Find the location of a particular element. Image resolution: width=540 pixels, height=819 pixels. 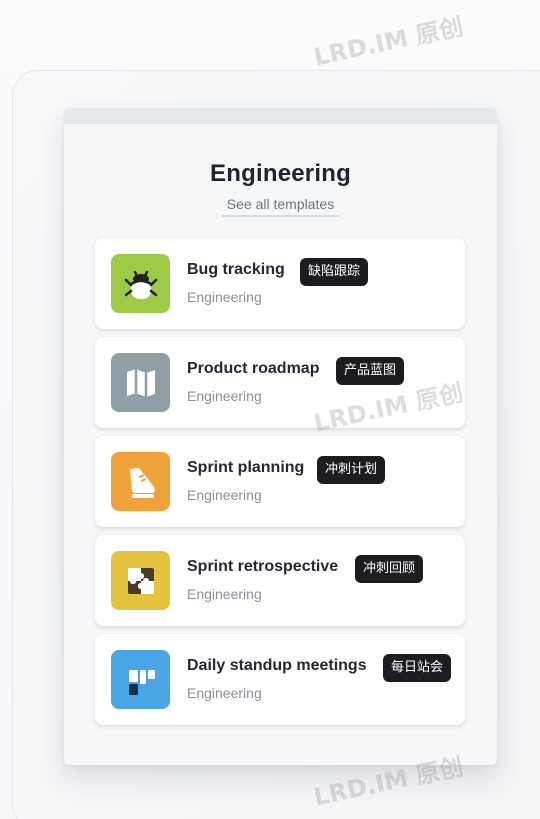

template-card-daily-standup-meetings: Daily standup meetings Engineering 每日站会 is located at coordinates (280, 679).